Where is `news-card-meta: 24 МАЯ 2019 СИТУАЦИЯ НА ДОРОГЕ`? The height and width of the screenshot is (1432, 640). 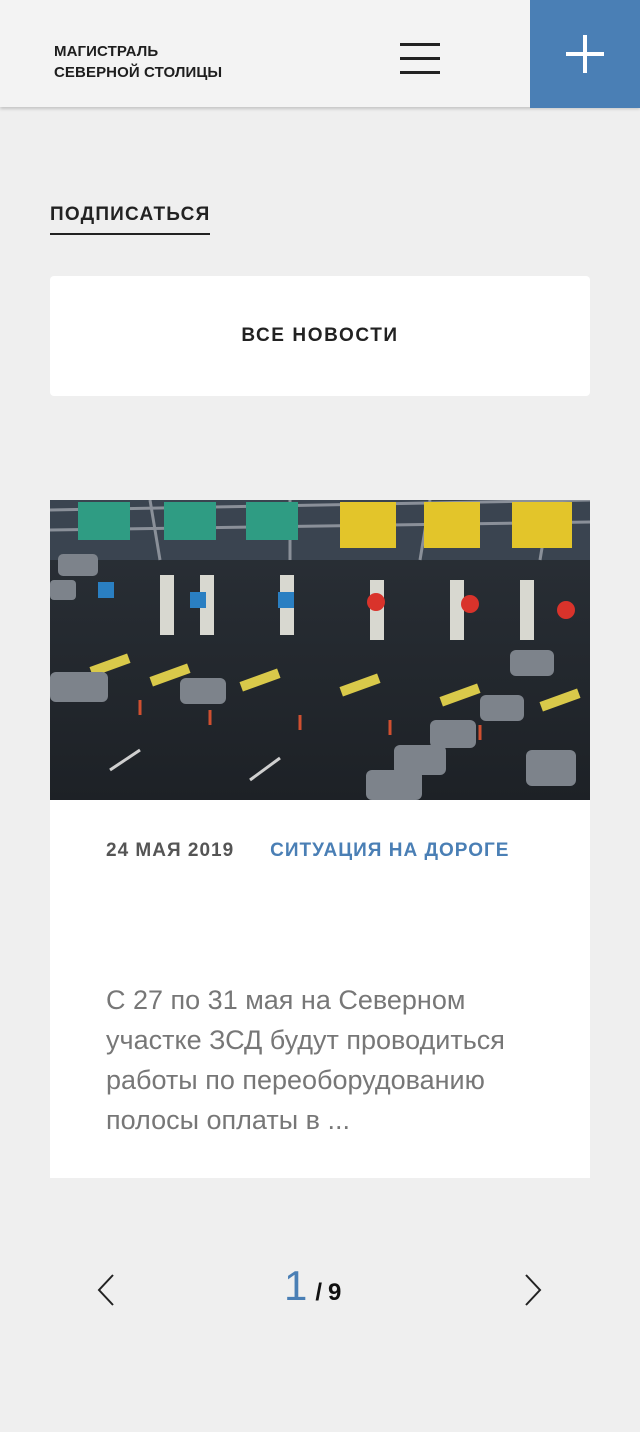
news-card-meta: 24 МАЯ 2019 СИТУАЦИЯ НА ДОРОГЕ is located at coordinates (307, 851).